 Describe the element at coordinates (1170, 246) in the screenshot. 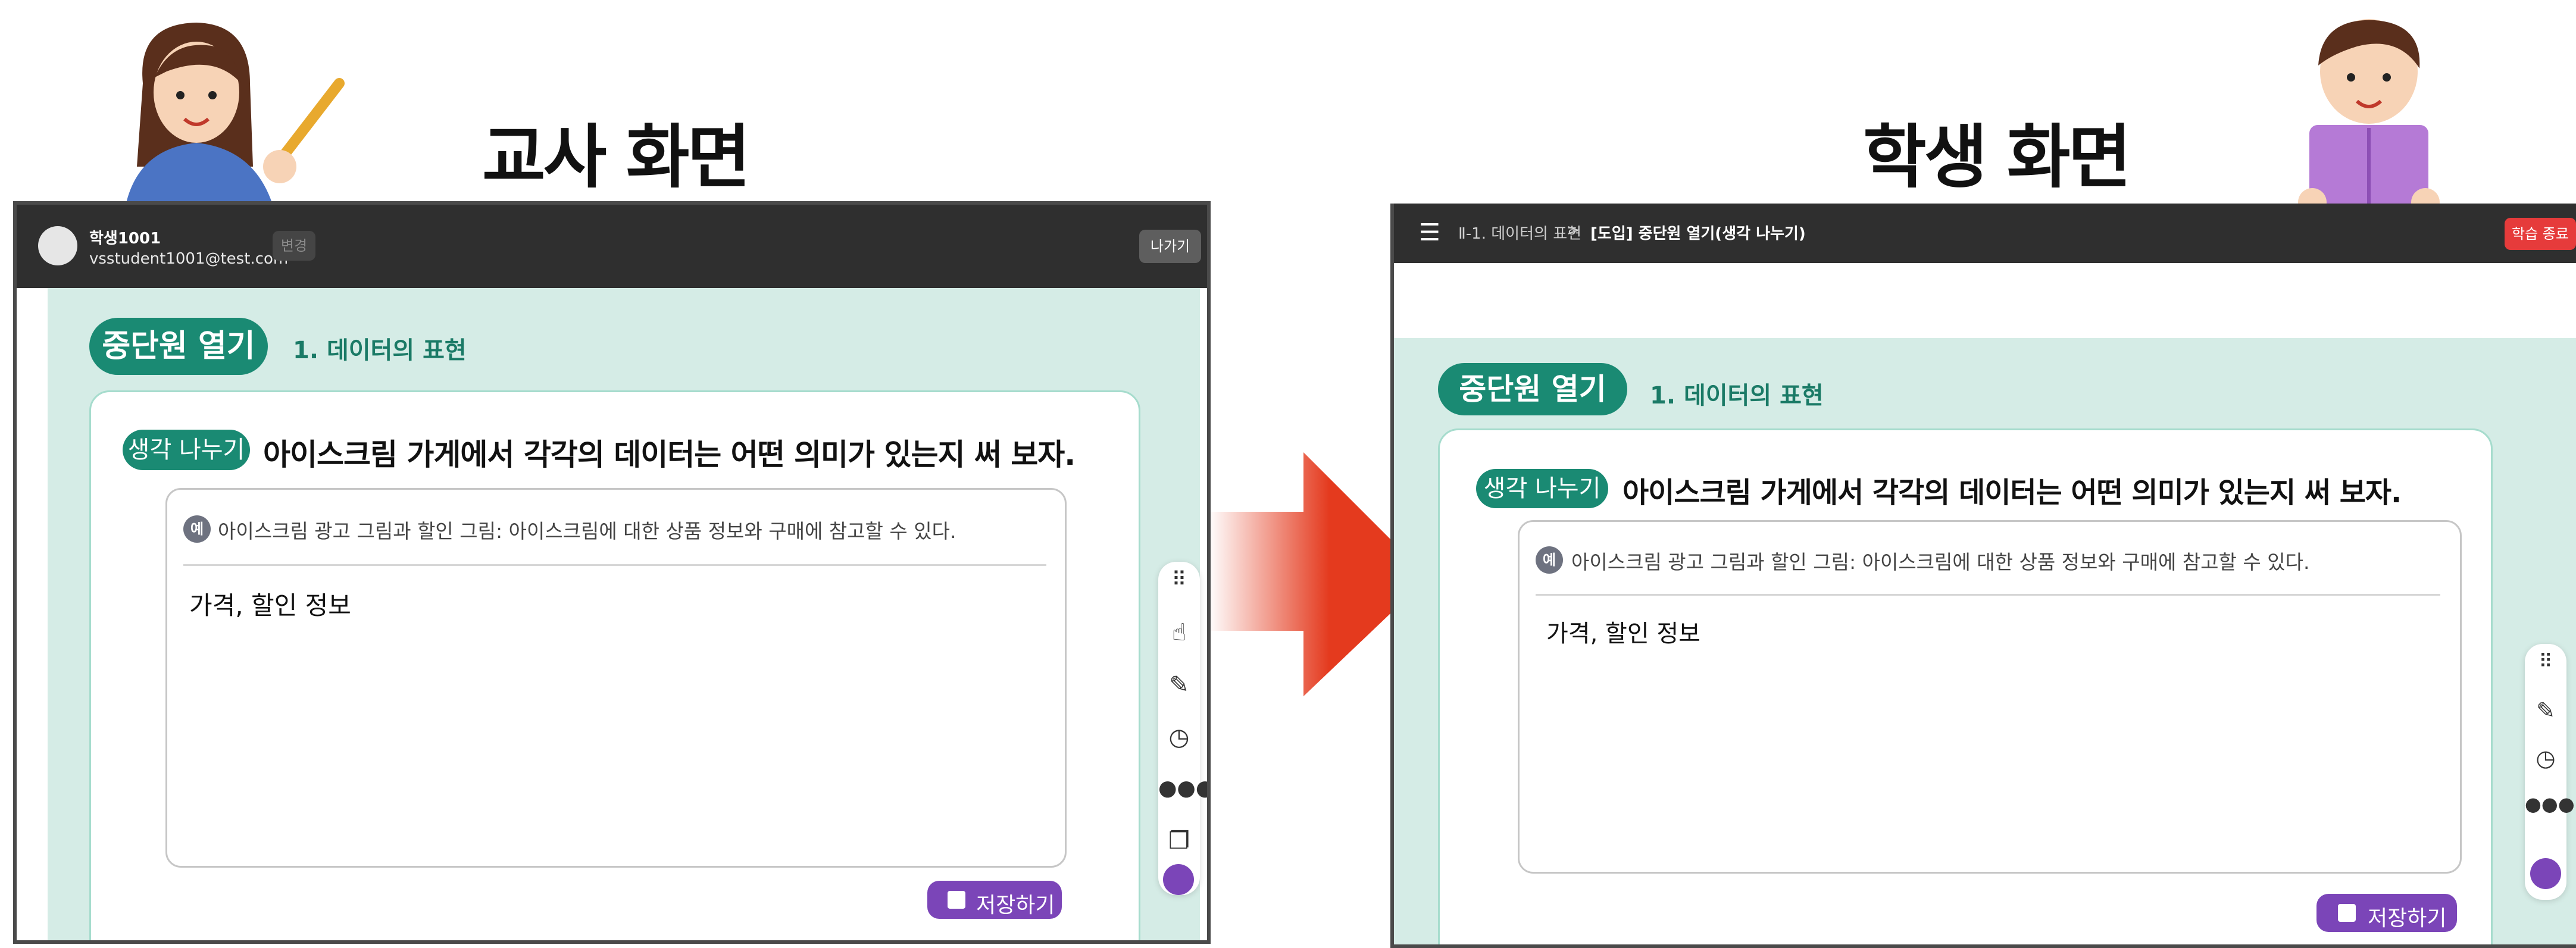

I see `exit-button: 나가기` at that location.